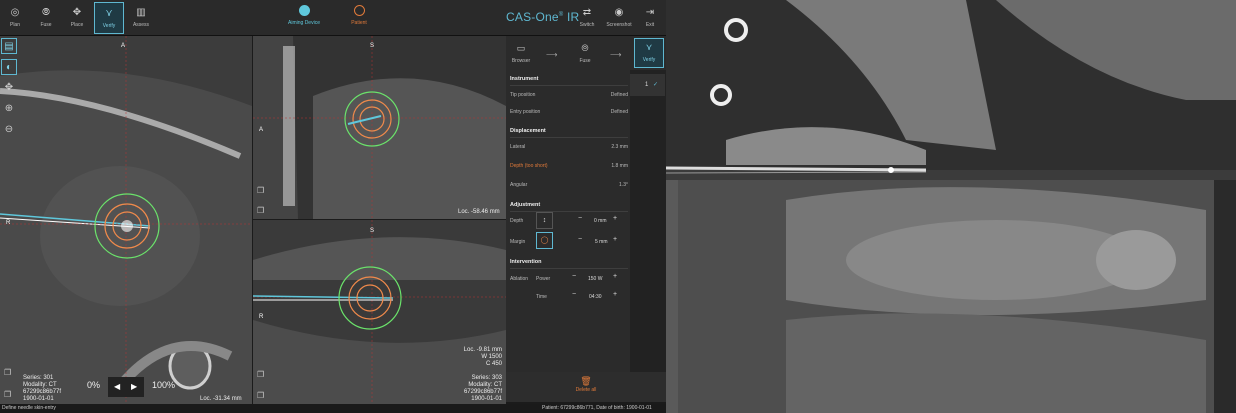 The width and height of the screenshot is (1236, 413). I want to click on workflow-browser: ▭ Browser, so click(521, 52).